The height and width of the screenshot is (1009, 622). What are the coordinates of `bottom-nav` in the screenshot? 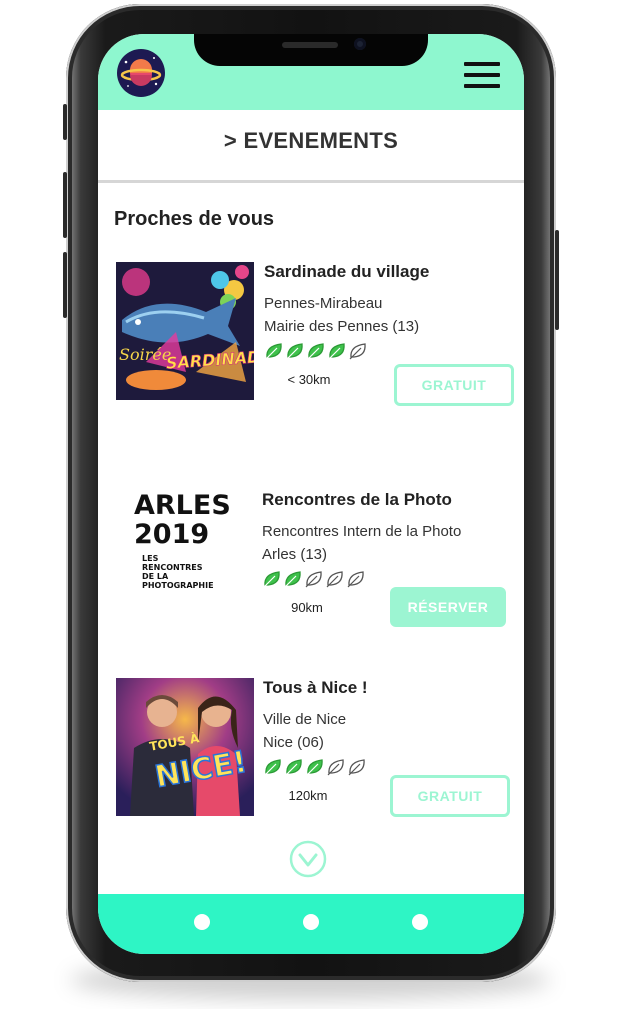 It's located at (311, 924).